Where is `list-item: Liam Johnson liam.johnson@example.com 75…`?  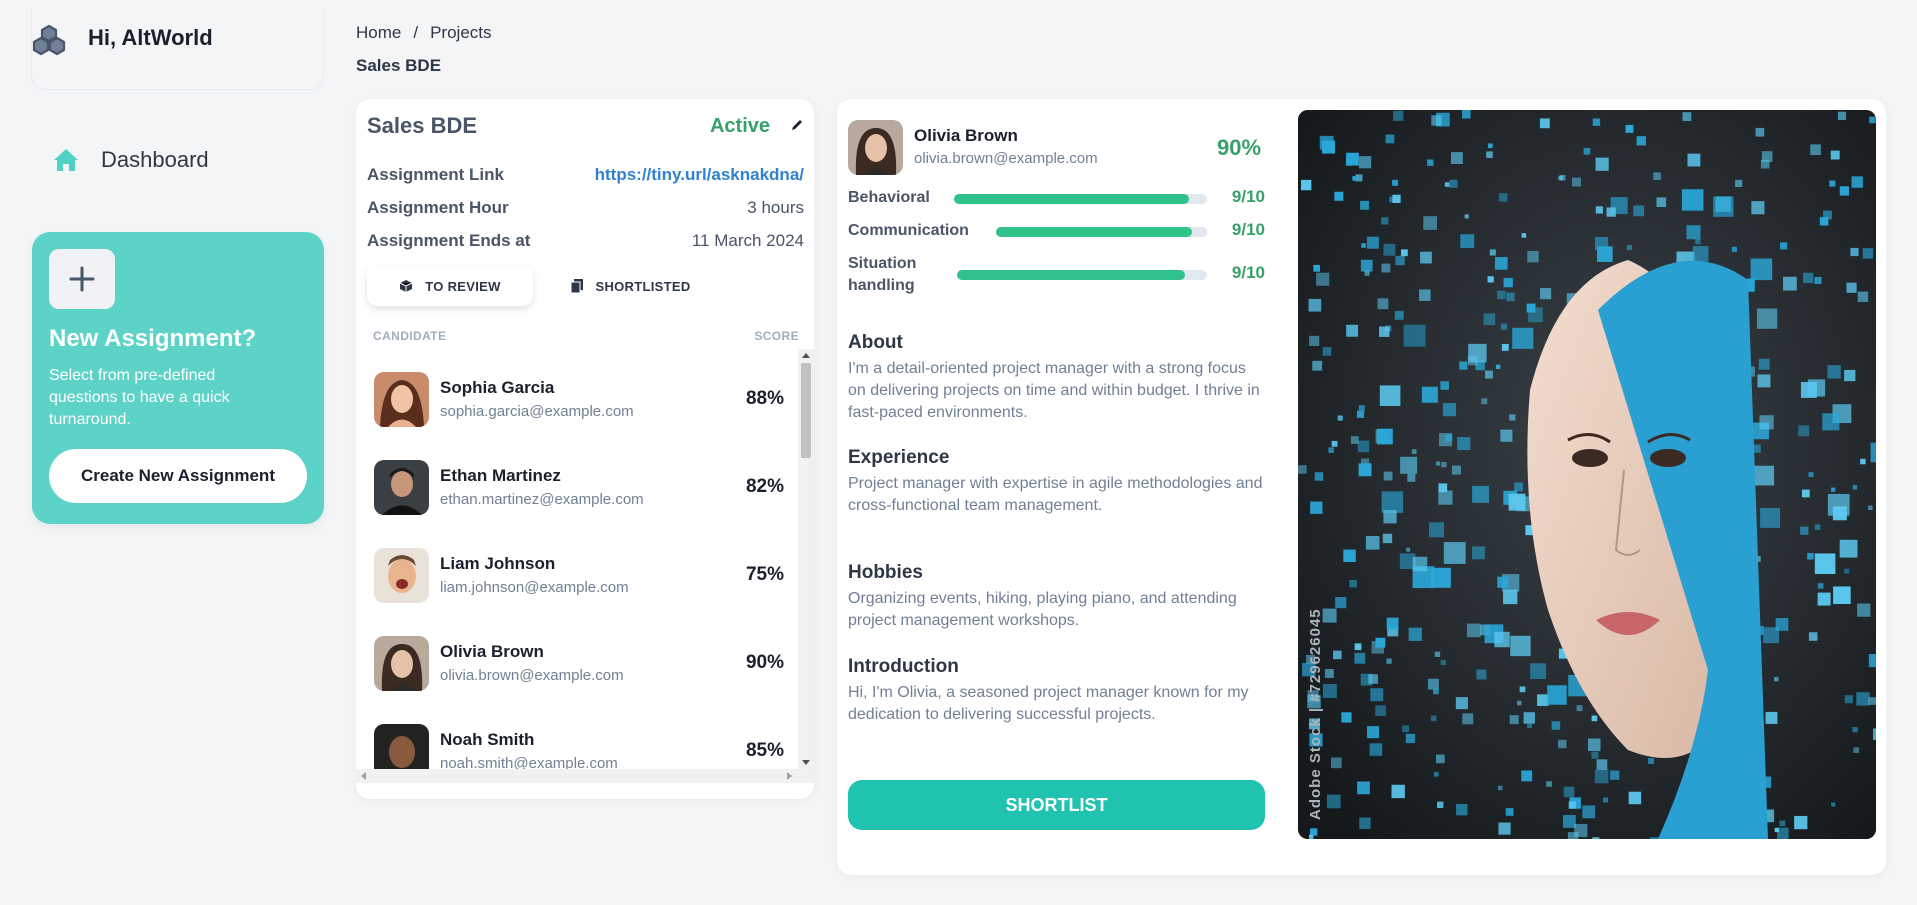
list-item: Liam Johnson liam.johnson@example.com 75… is located at coordinates (579, 578).